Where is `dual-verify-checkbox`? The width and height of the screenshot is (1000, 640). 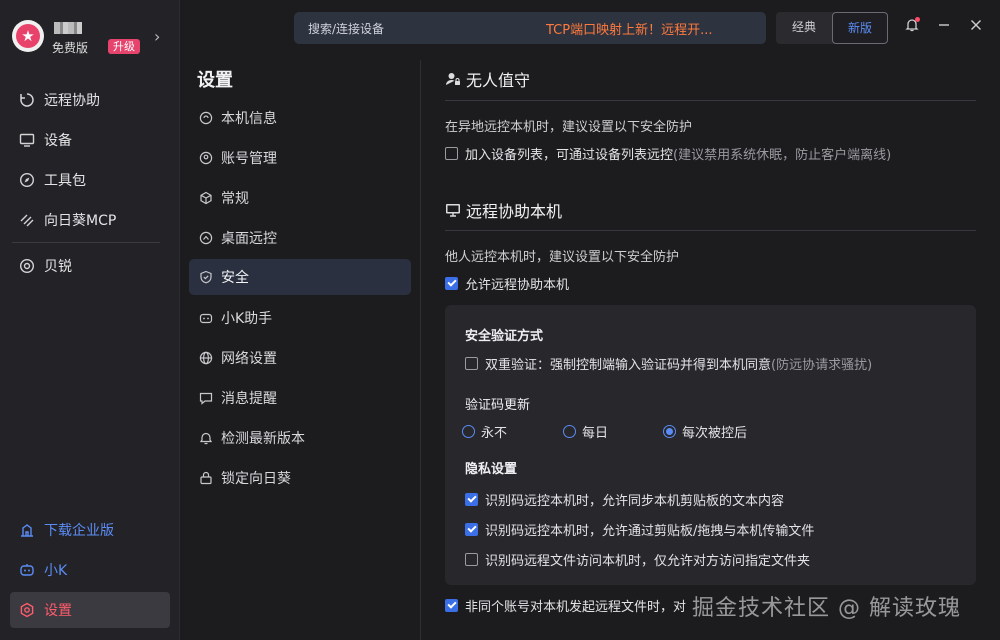
dual-verify-checkbox is located at coordinates (471, 363).